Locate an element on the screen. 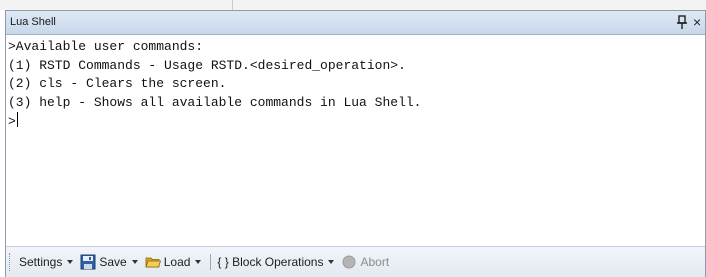  console-line: (2) cls - Clears the screen. is located at coordinates (117, 83).